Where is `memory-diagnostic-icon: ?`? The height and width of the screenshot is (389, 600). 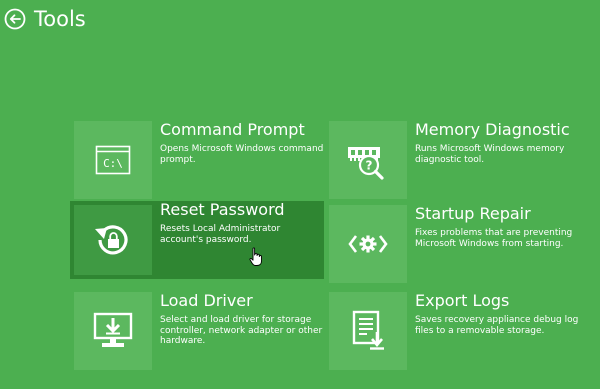
memory-diagnostic-icon: ? is located at coordinates (366, 163).